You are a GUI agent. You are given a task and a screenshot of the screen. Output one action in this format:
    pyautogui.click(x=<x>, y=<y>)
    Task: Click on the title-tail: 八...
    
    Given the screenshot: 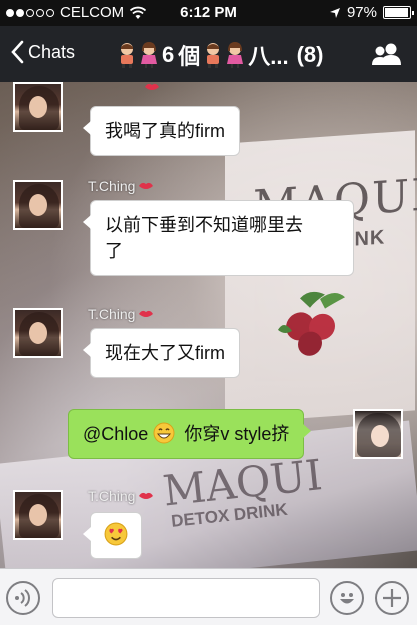 What is the action you would take?
    pyautogui.click(x=268, y=56)
    